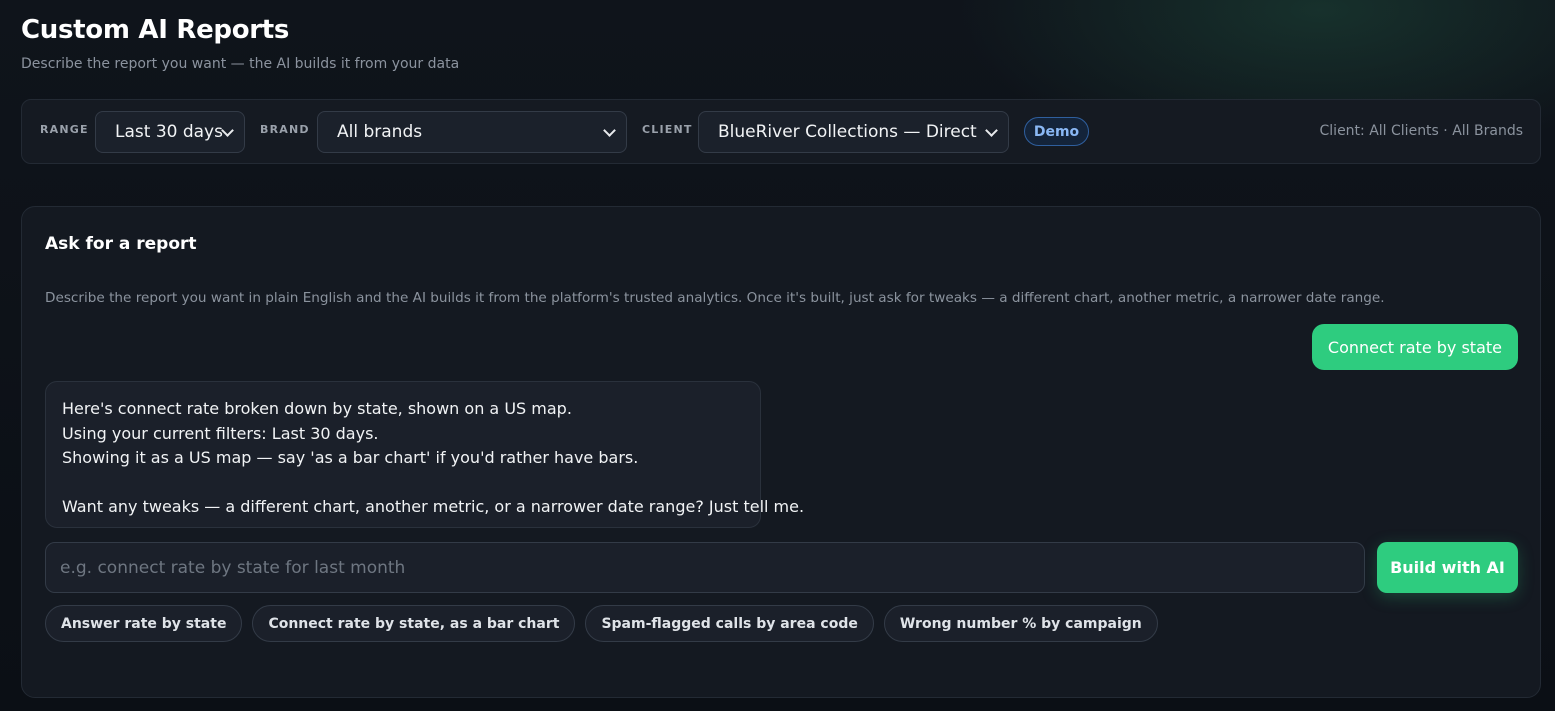 The height and width of the screenshot is (711, 1555). I want to click on demo-badge: Demo, so click(1056, 131).